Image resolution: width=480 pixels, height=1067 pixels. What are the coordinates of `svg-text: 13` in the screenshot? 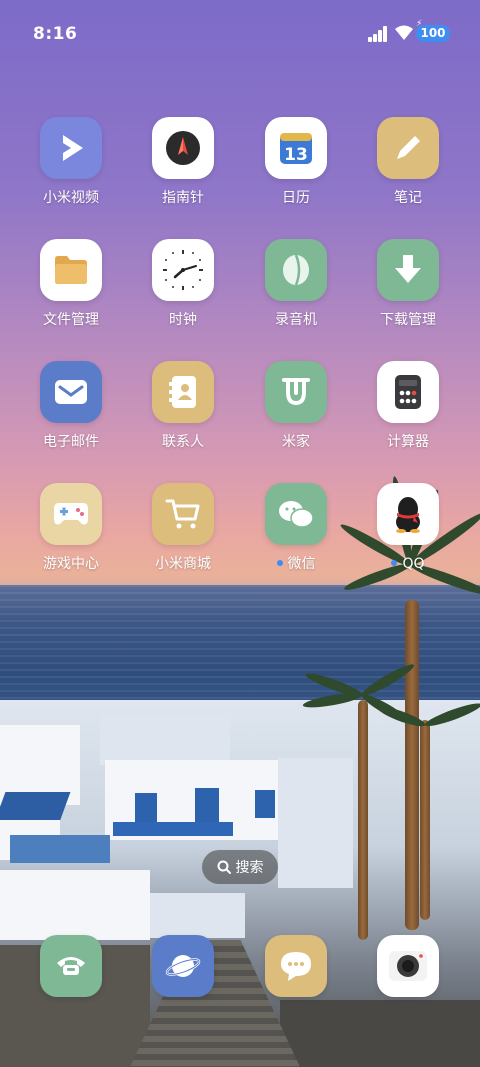 It's located at (296, 155).